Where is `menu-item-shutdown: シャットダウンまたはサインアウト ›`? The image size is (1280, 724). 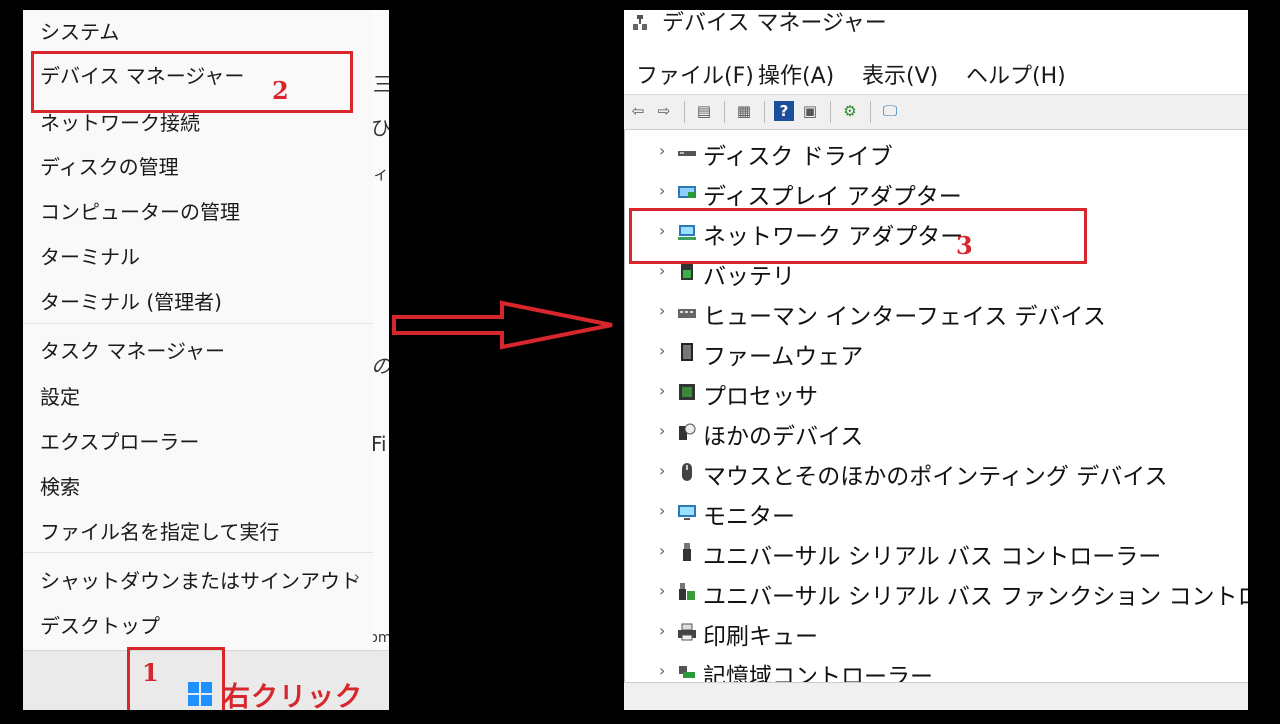 menu-item-shutdown: シャットダウンまたはサインアウト › is located at coordinates (200, 579).